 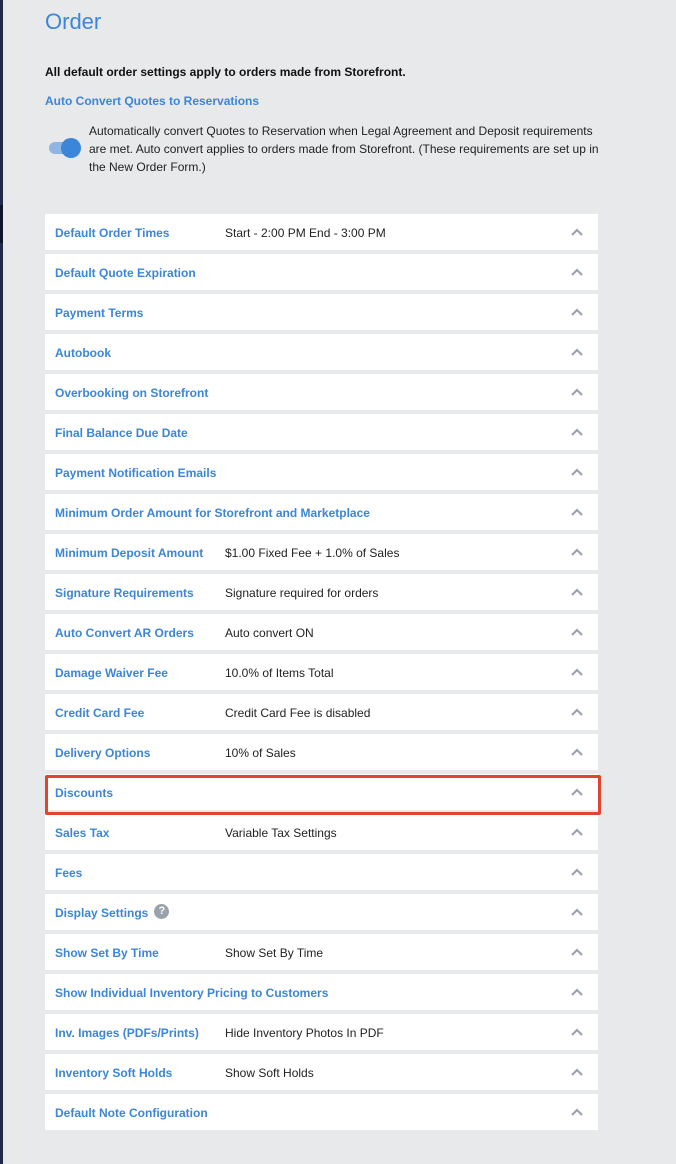 What do you see at coordinates (107, 953) in the screenshot?
I see `setting-label: Show Set By Time` at bounding box center [107, 953].